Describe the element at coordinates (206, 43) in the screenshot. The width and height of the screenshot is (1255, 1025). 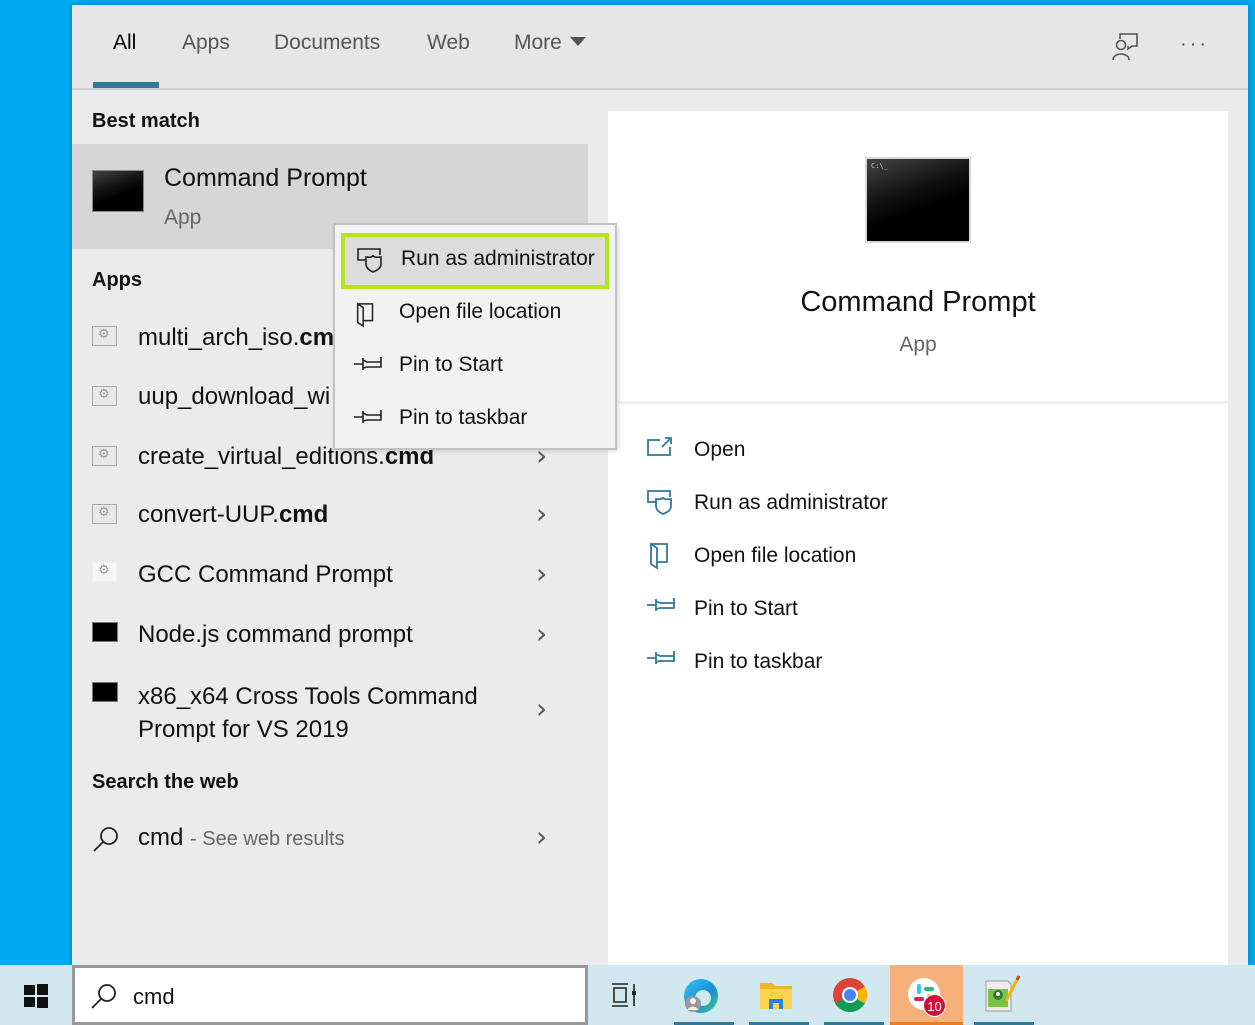
I see `tab-apps: Apps` at that location.